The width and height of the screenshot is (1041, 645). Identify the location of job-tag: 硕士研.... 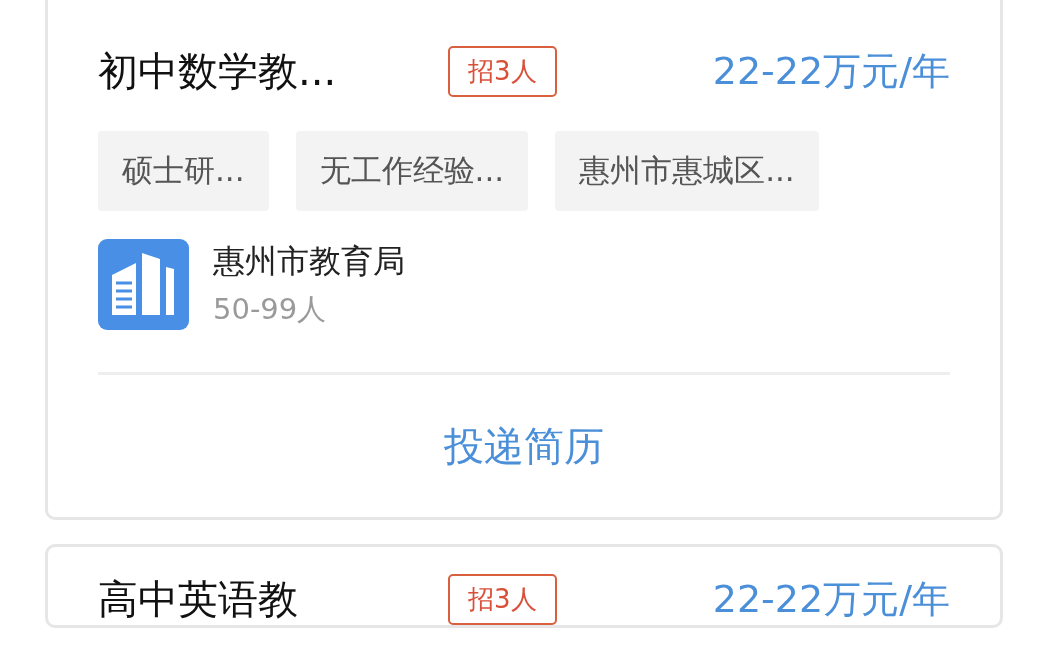
(183, 171).